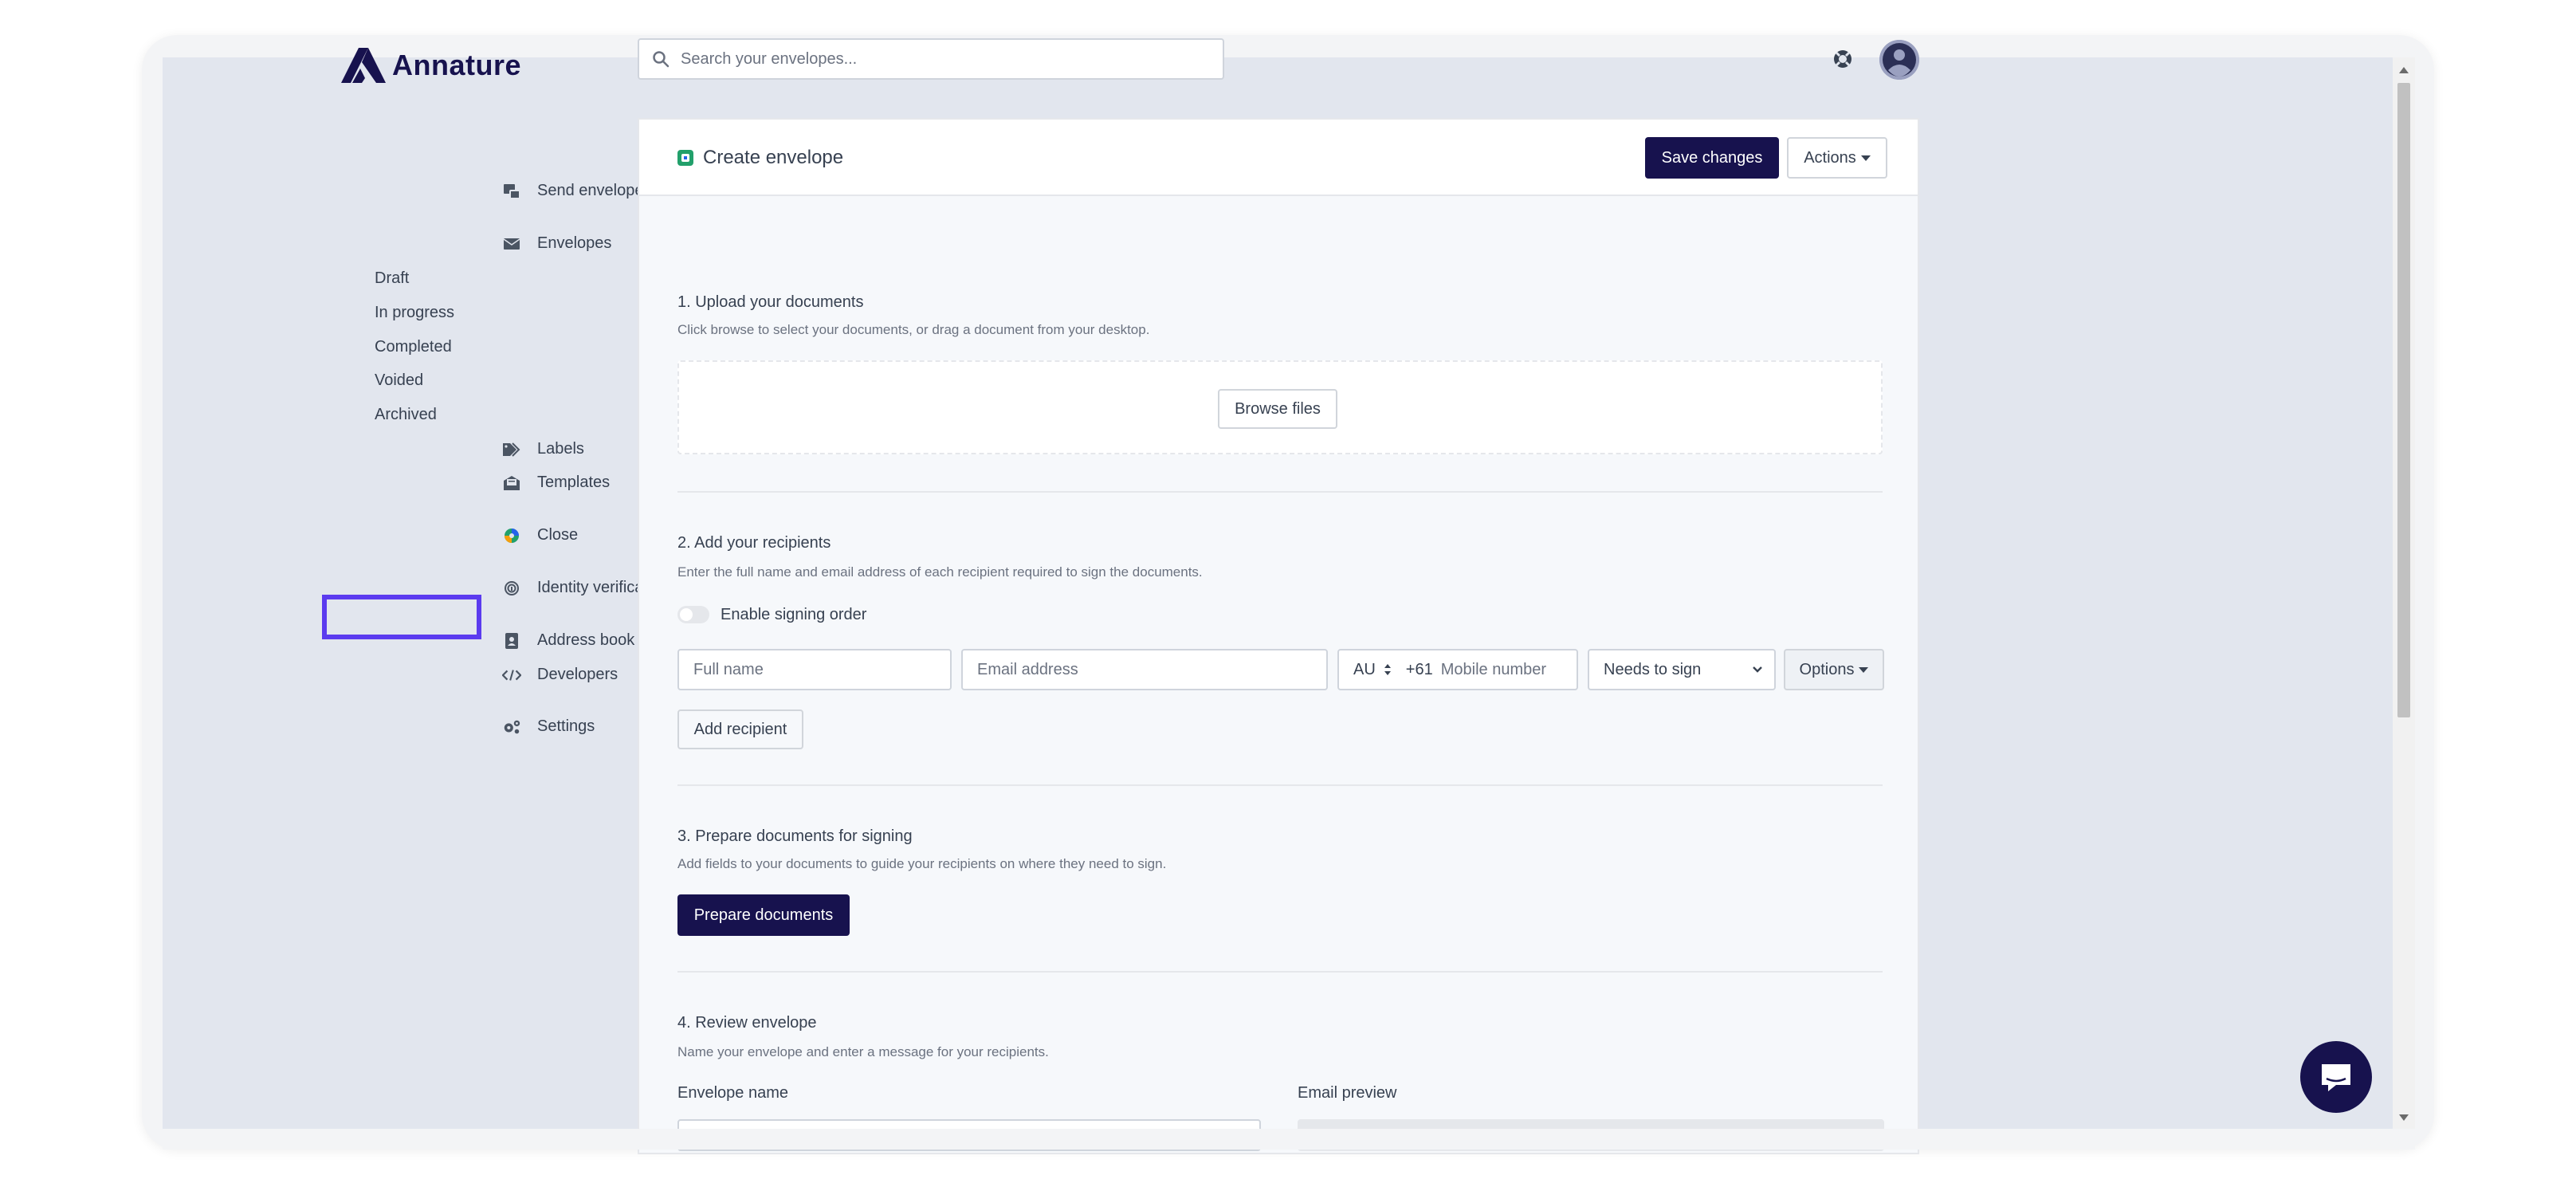 Image resolution: width=2576 pixels, height=1183 pixels. Describe the element at coordinates (512, 588) in the screenshot. I see `fingerprint-icon` at that location.